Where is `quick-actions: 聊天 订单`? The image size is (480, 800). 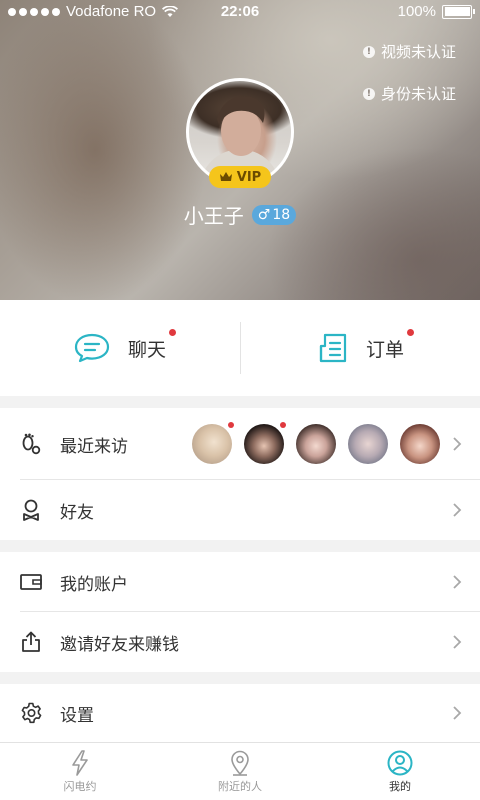
quick-actions: 聊天 订单 is located at coordinates (240, 348).